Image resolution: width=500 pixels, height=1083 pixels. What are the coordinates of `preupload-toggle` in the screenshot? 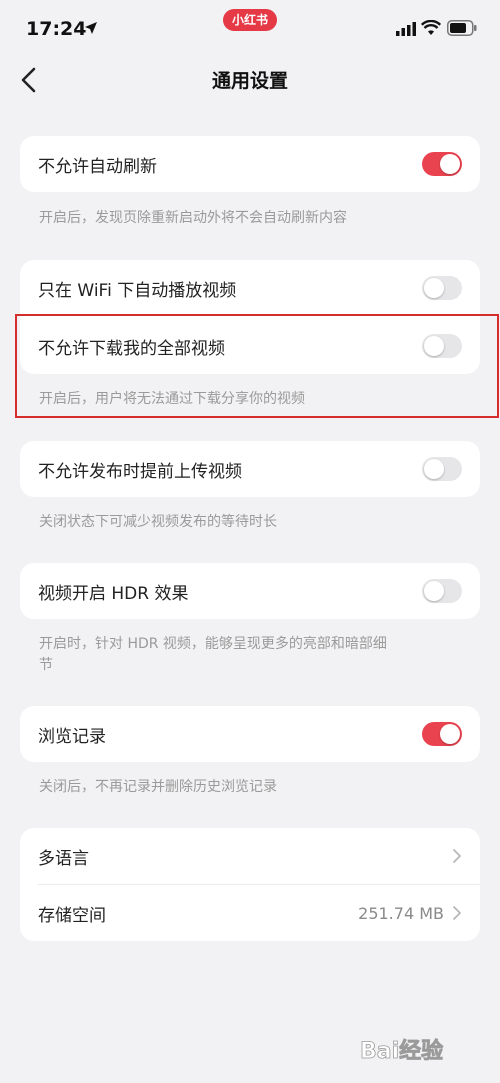 It's located at (442, 469).